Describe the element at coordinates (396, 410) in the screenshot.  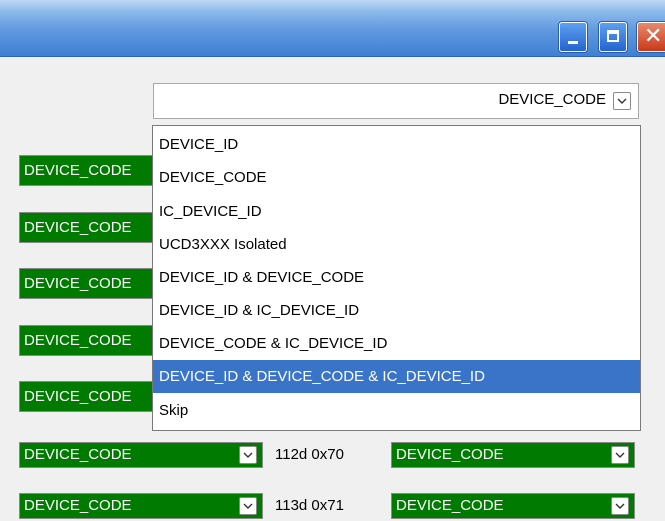
I see `dropdown-option-skip: Skip` at that location.